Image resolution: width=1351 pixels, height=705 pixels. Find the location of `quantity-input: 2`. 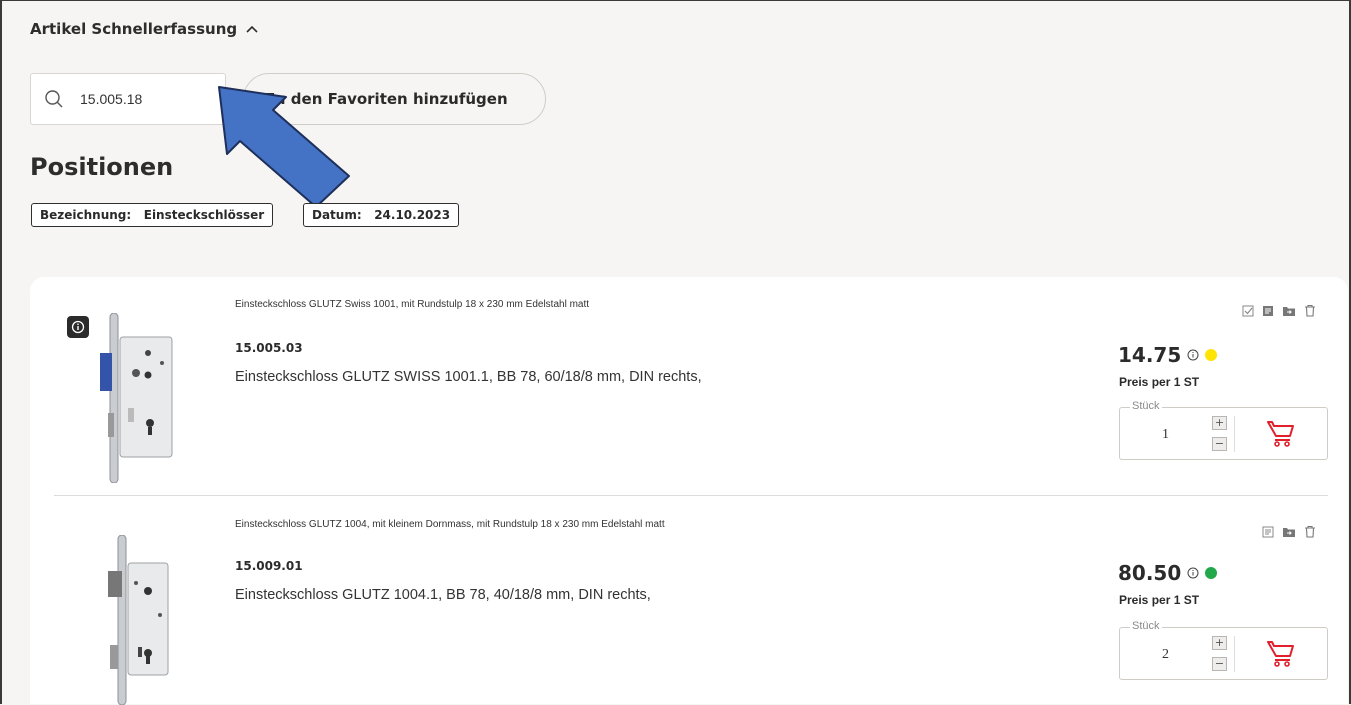

quantity-input: 2 is located at coordinates (1165, 655).